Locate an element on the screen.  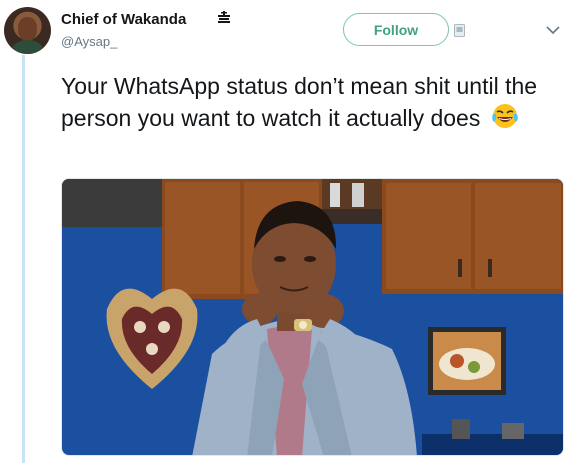
chevron-down-icon is located at coordinates (553, 30).